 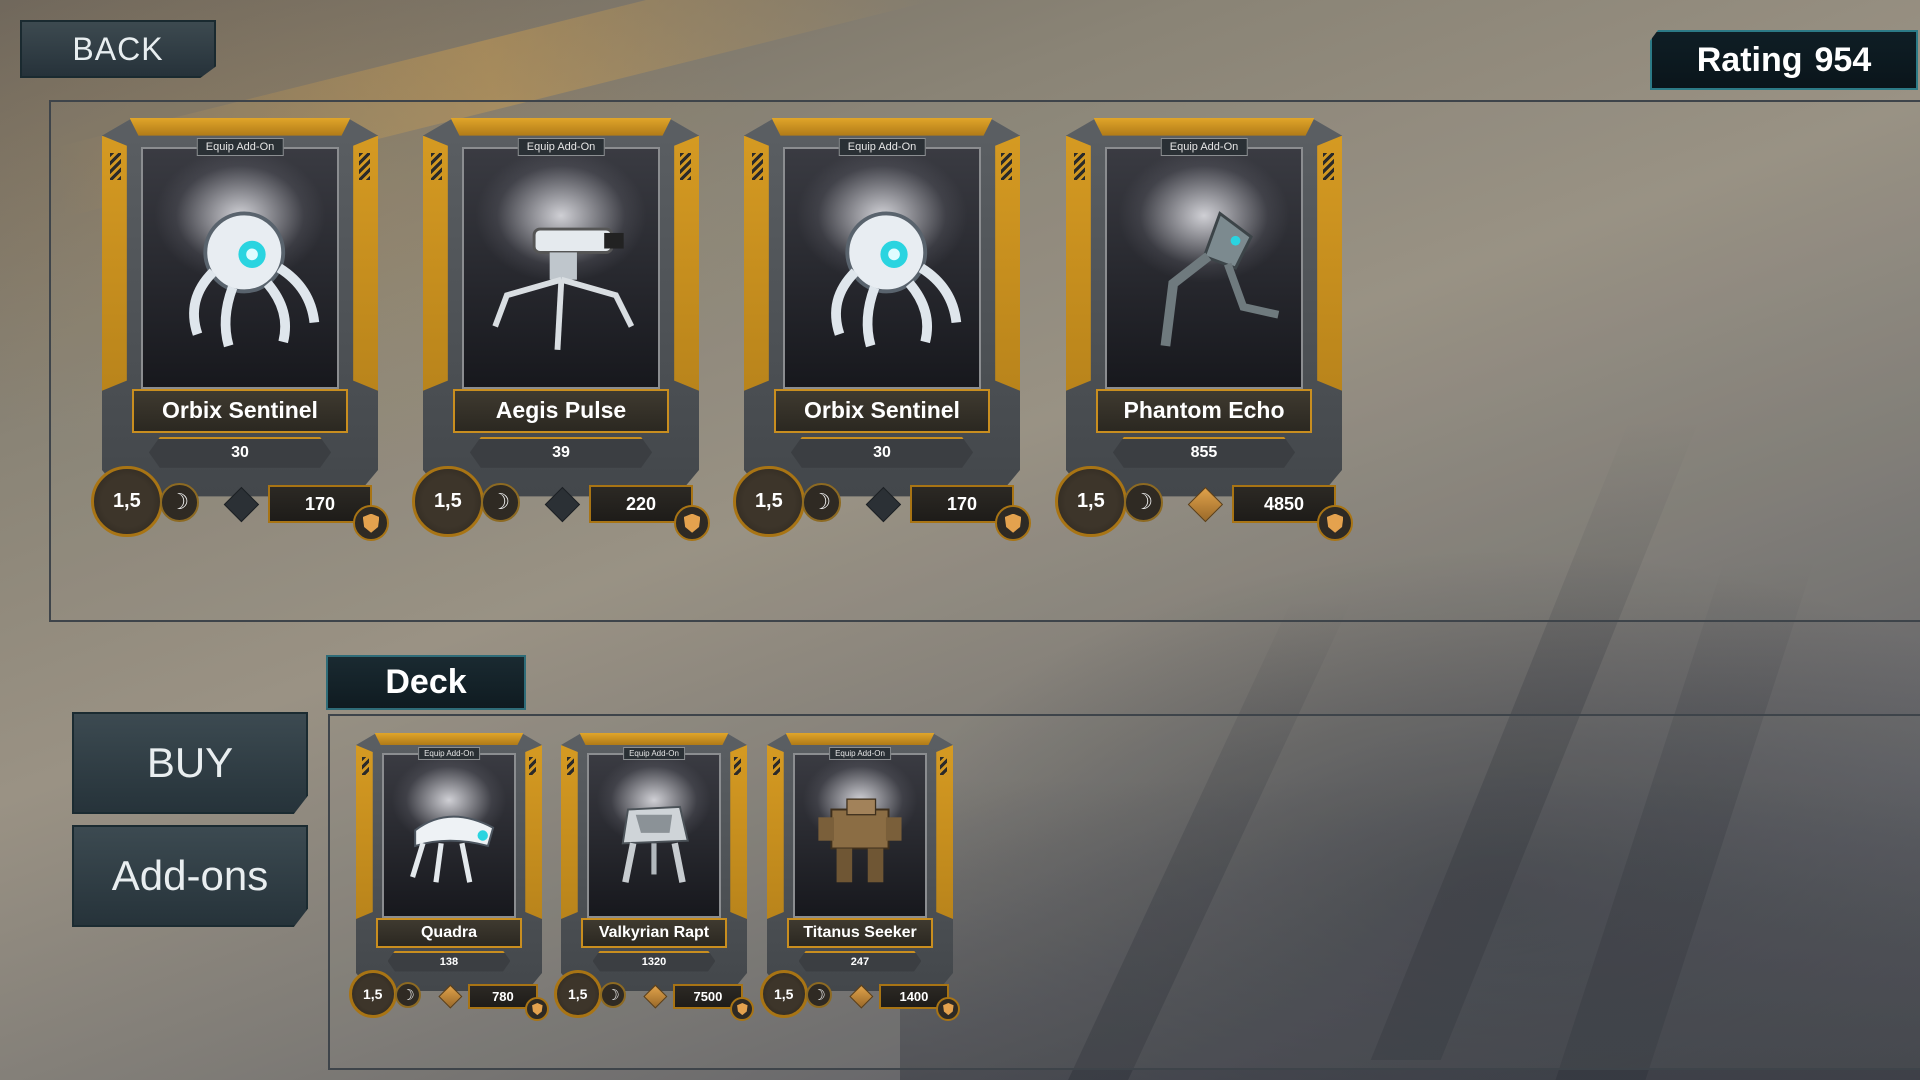 I want to click on back-button-label: BACK, so click(x=118, y=48).